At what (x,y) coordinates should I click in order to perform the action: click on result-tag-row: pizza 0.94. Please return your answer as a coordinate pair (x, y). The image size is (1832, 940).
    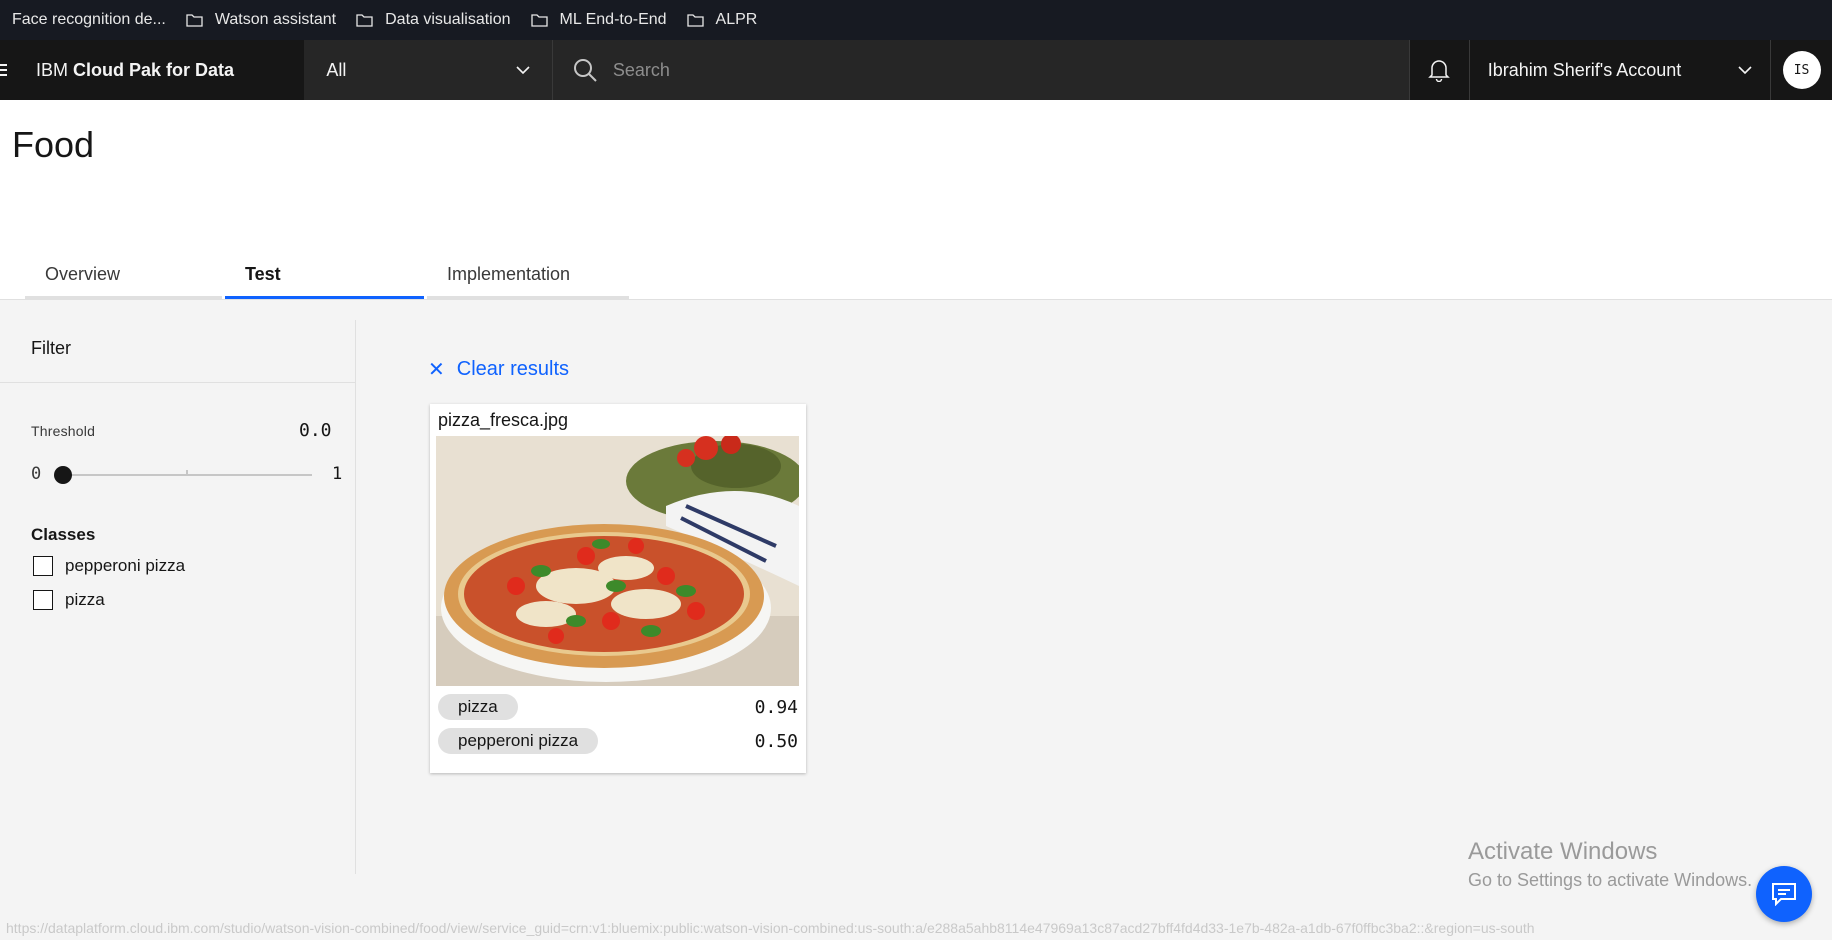
    Looking at the image, I should click on (619, 707).